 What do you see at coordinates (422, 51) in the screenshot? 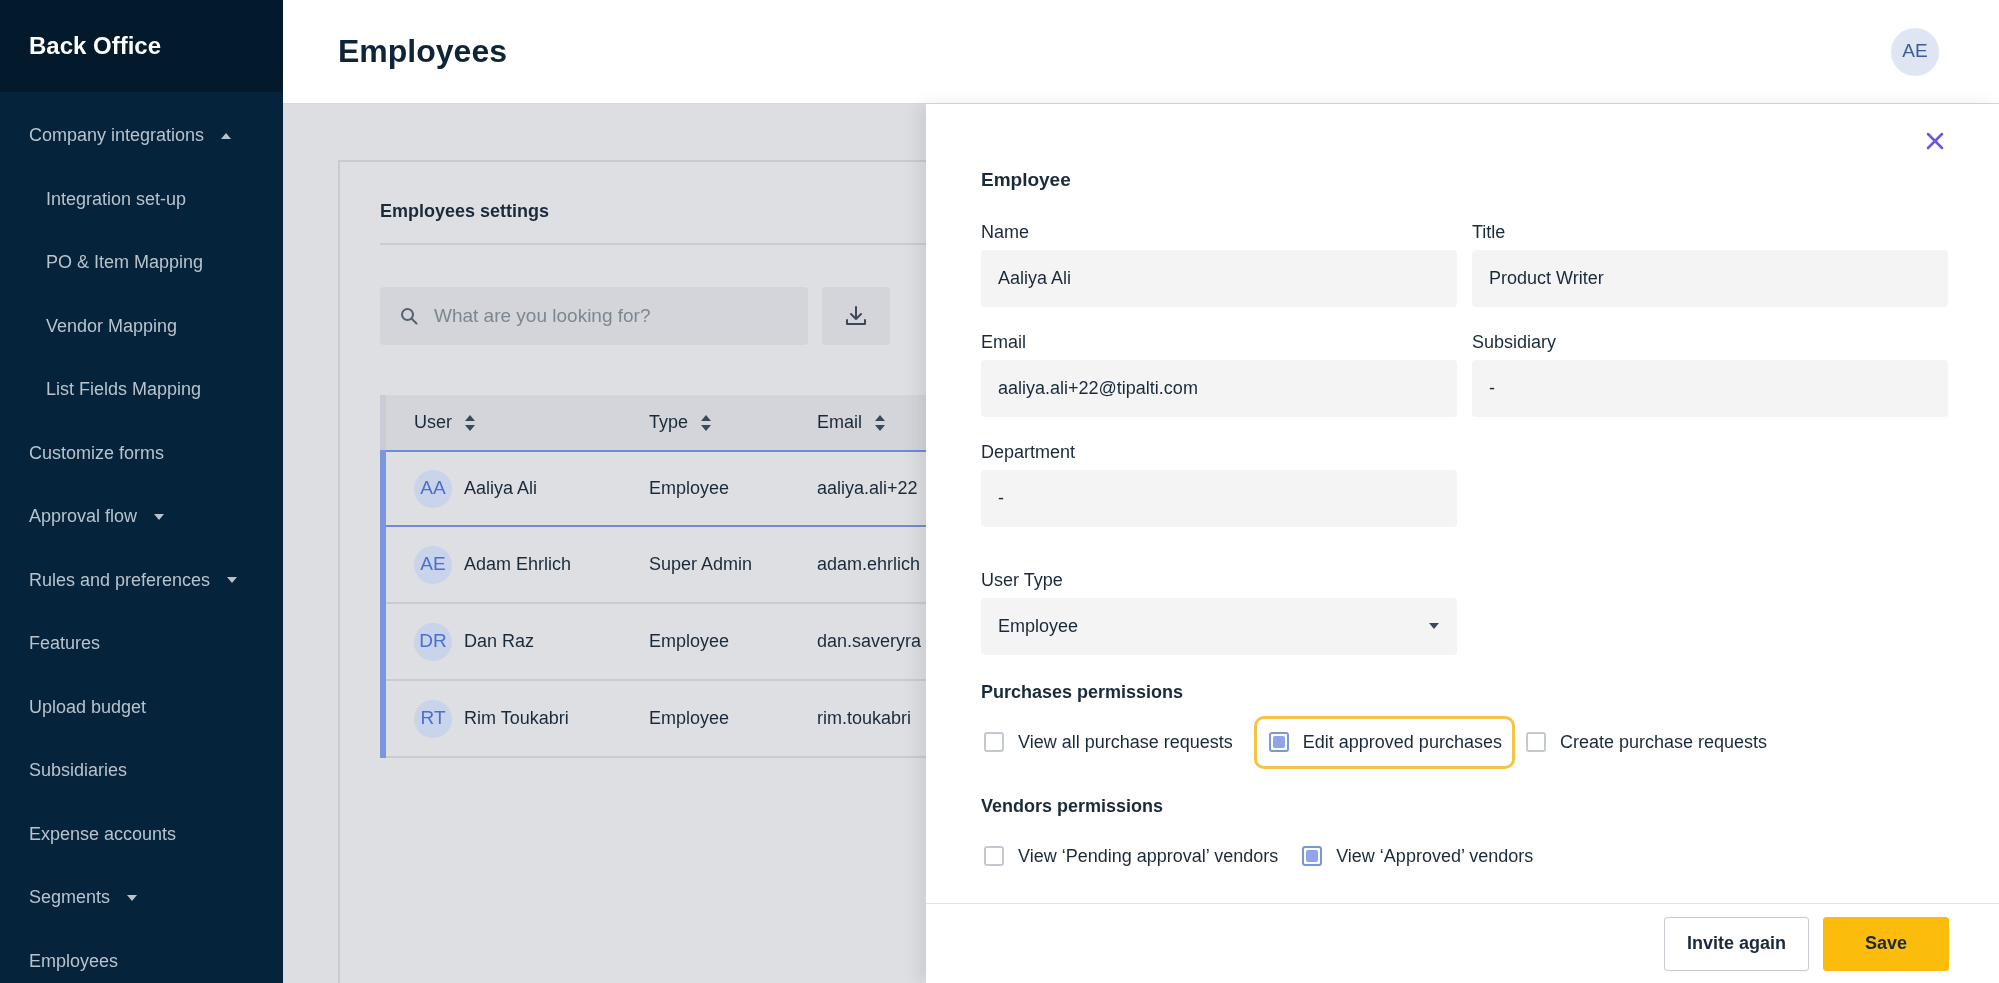
I see `page-title: Employees` at bounding box center [422, 51].